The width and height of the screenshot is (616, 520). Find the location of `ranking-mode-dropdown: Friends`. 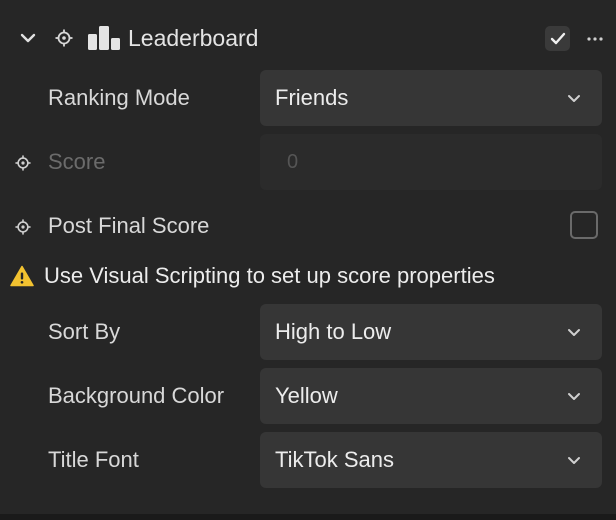

ranking-mode-dropdown: Friends is located at coordinates (431, 98).